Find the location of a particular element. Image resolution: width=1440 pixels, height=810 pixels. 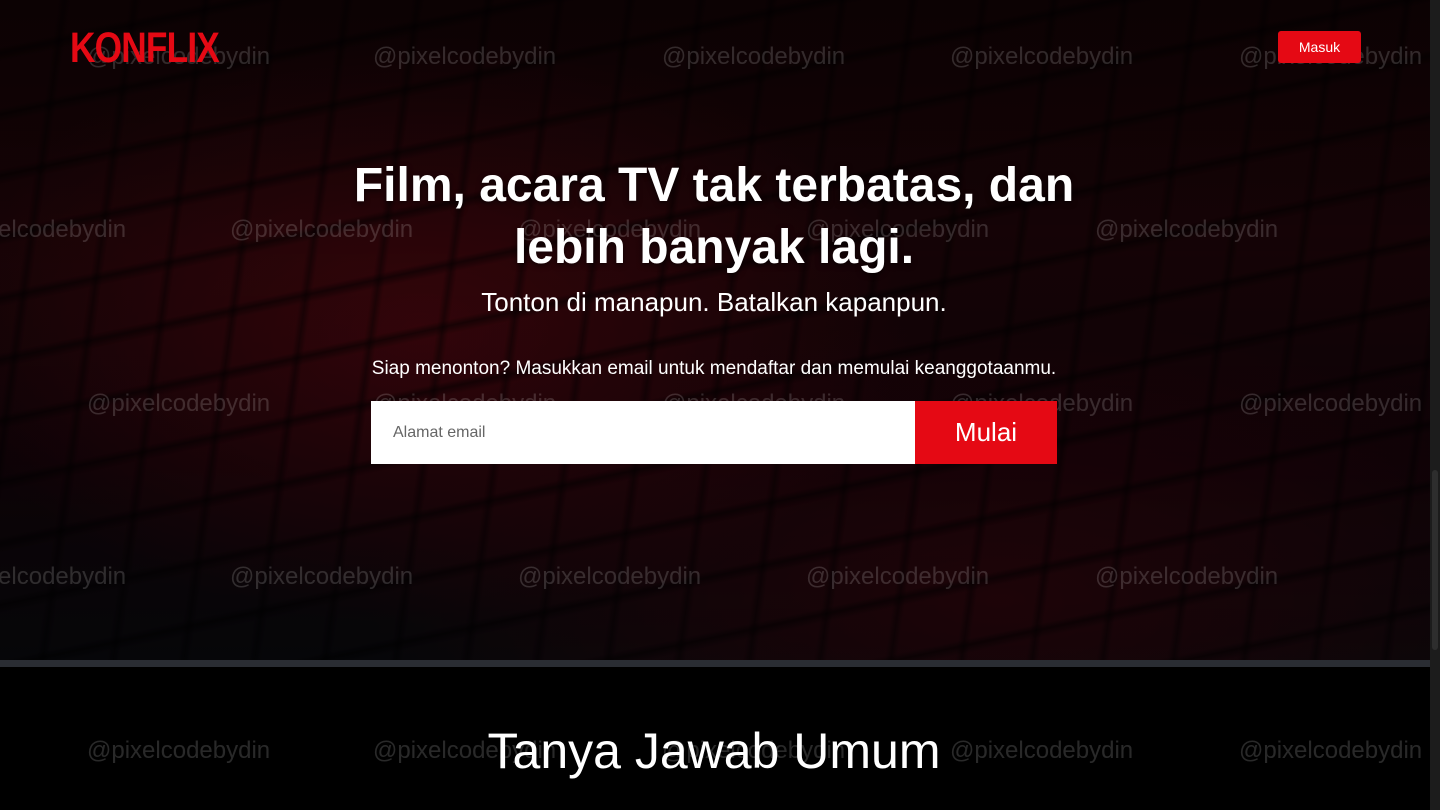

hero-subtitle: Tonton di manapun. Batalkan kapanpun. is located at coordinates (714, 302).